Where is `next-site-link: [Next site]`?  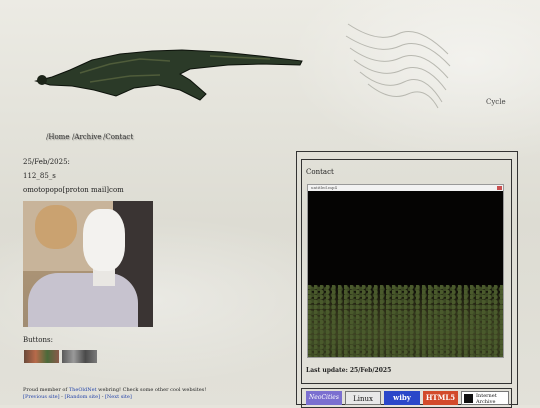
next-site-link: [Next site] is located at coordinates (118, 397).